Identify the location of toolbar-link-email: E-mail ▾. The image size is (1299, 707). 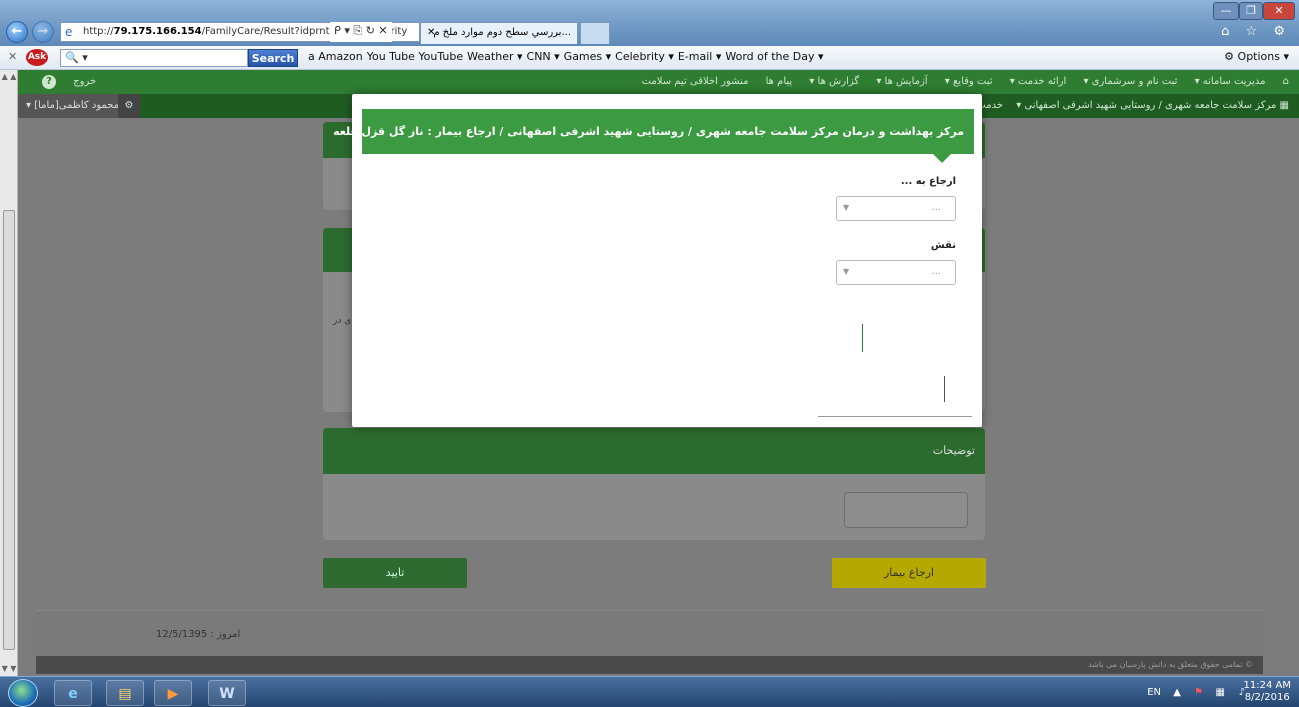
(700, 56).